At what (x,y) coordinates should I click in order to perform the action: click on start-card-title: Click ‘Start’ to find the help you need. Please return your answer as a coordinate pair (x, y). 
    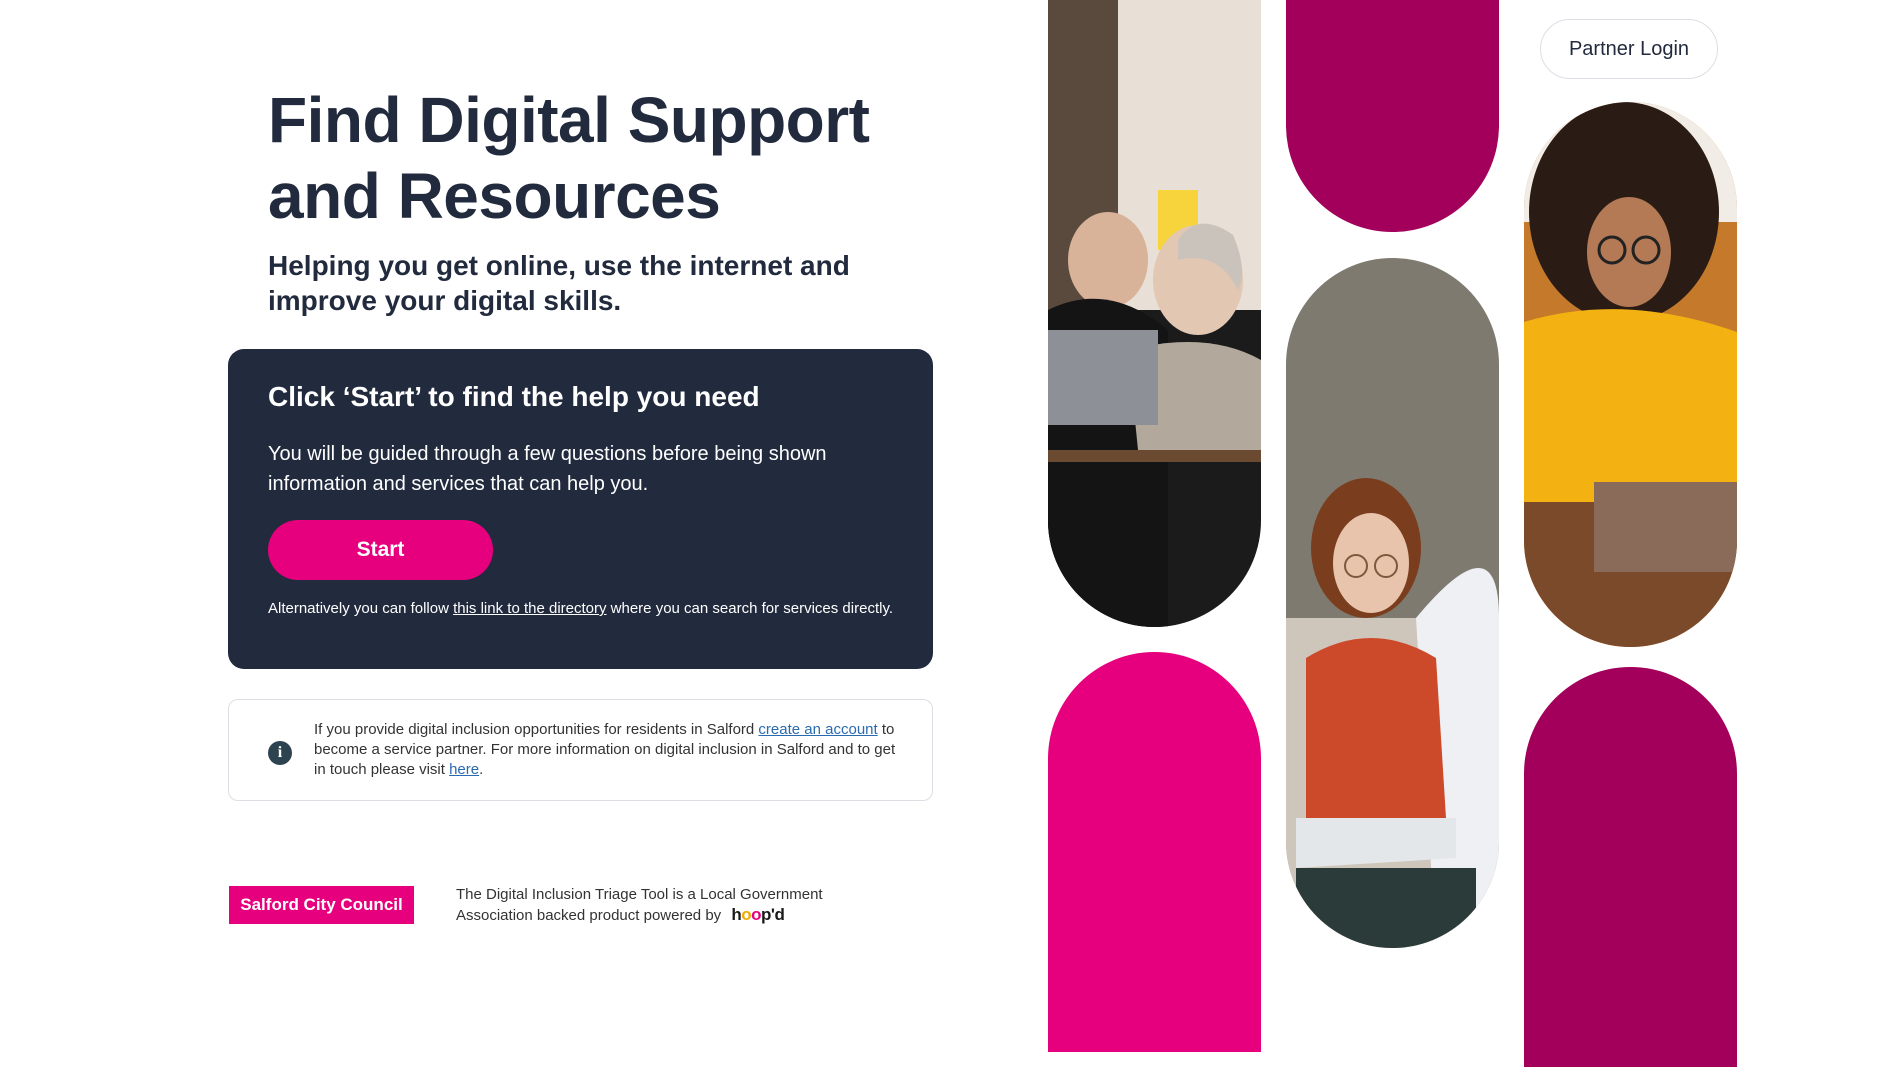
    Looking at the image, I should click on (514, 396).